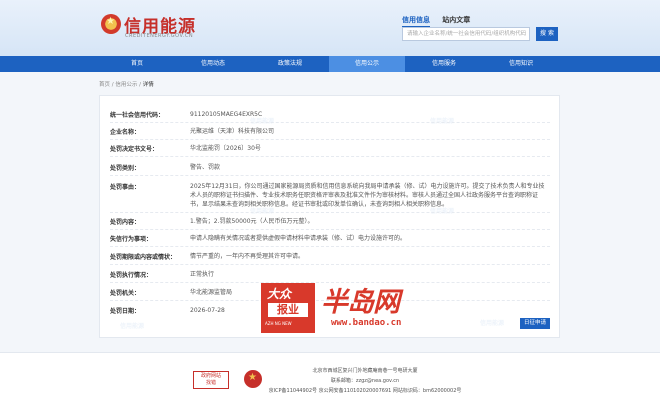 The width and height of the screenshot is (660, 405). I want to click on gov-badge-line1: 政府网站, so click(210, 376).